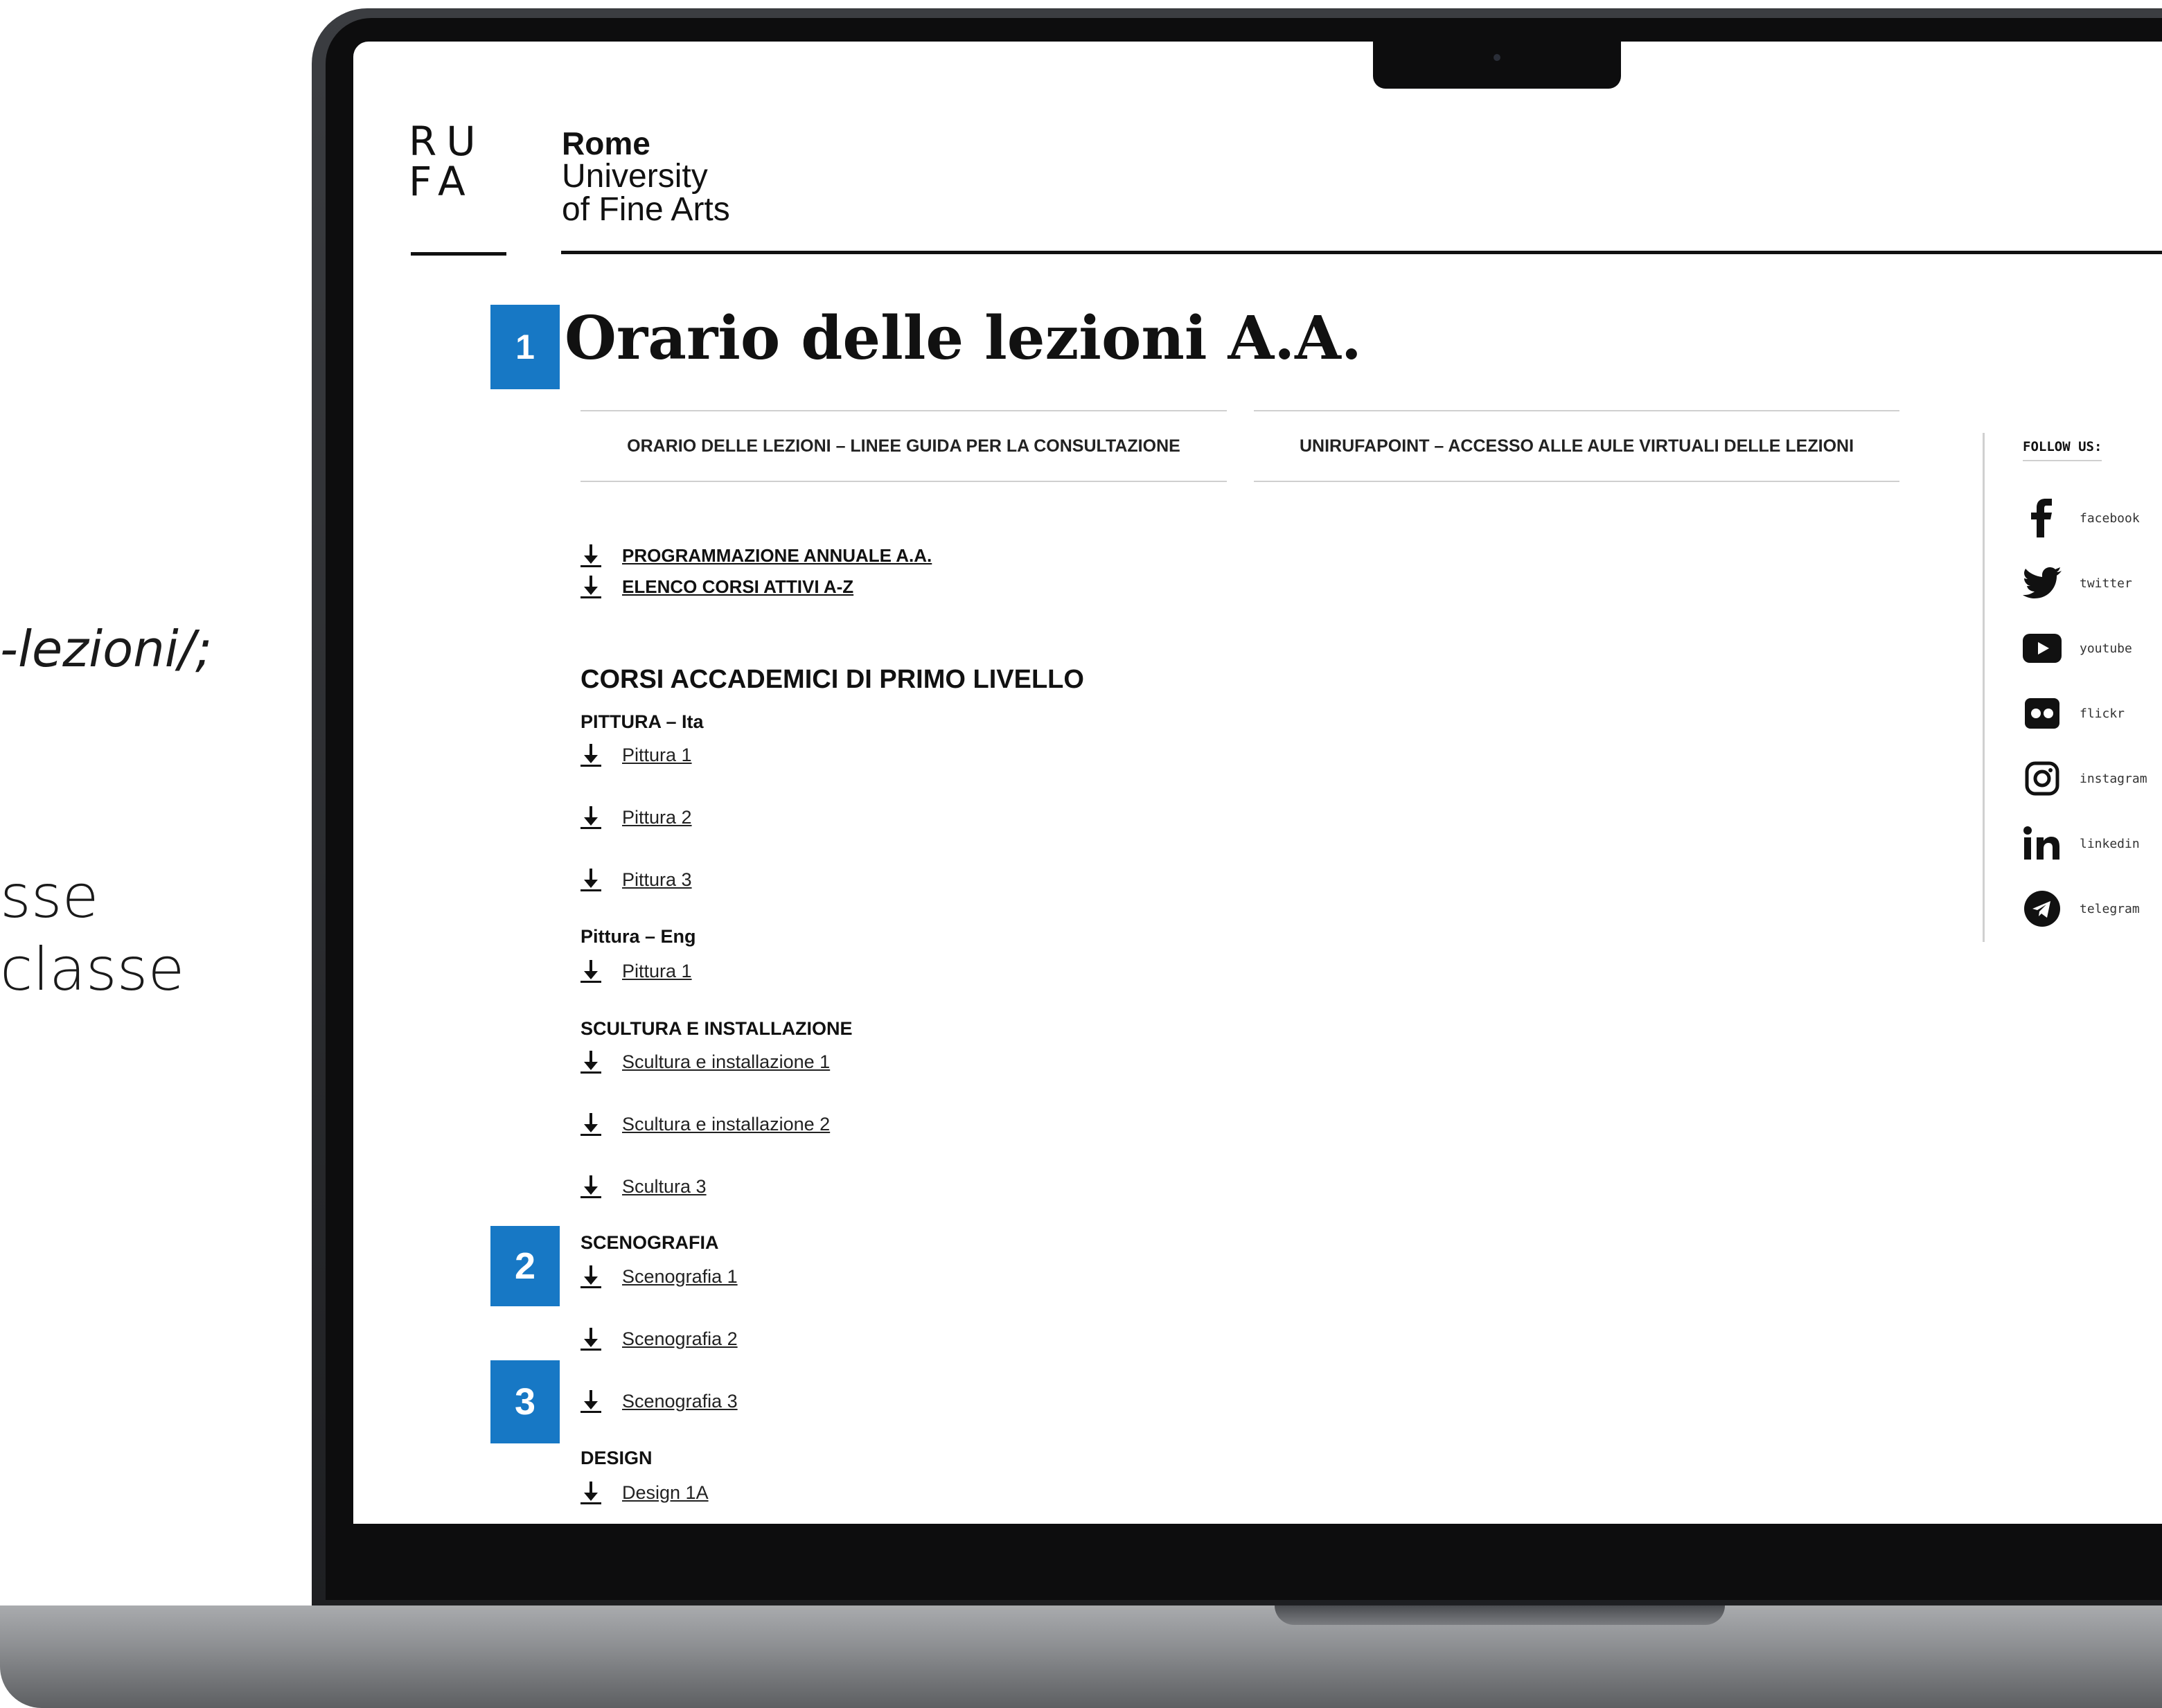 This screenshot has height=1708, width=2162. I want to click on download-link-label: Design 1A, so click(665, 1493).